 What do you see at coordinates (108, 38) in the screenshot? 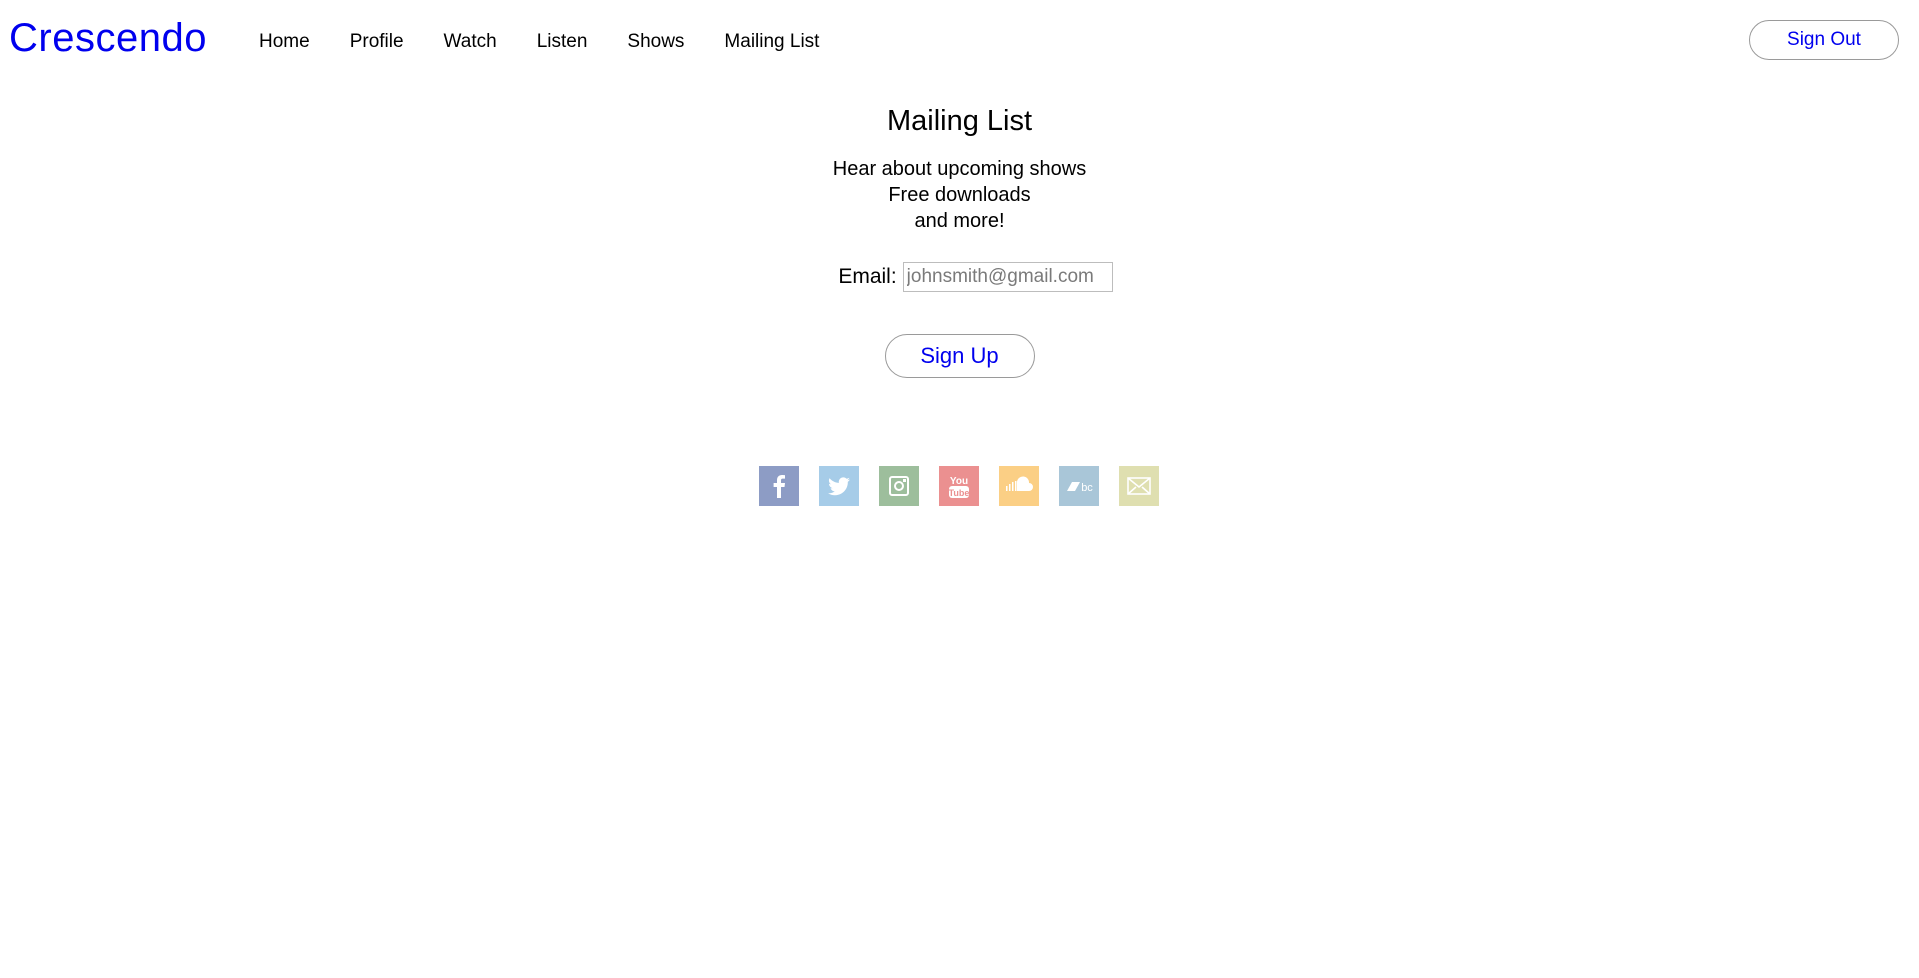
I see `brand-logo: Crescendo` at bounding box center [108, 38].